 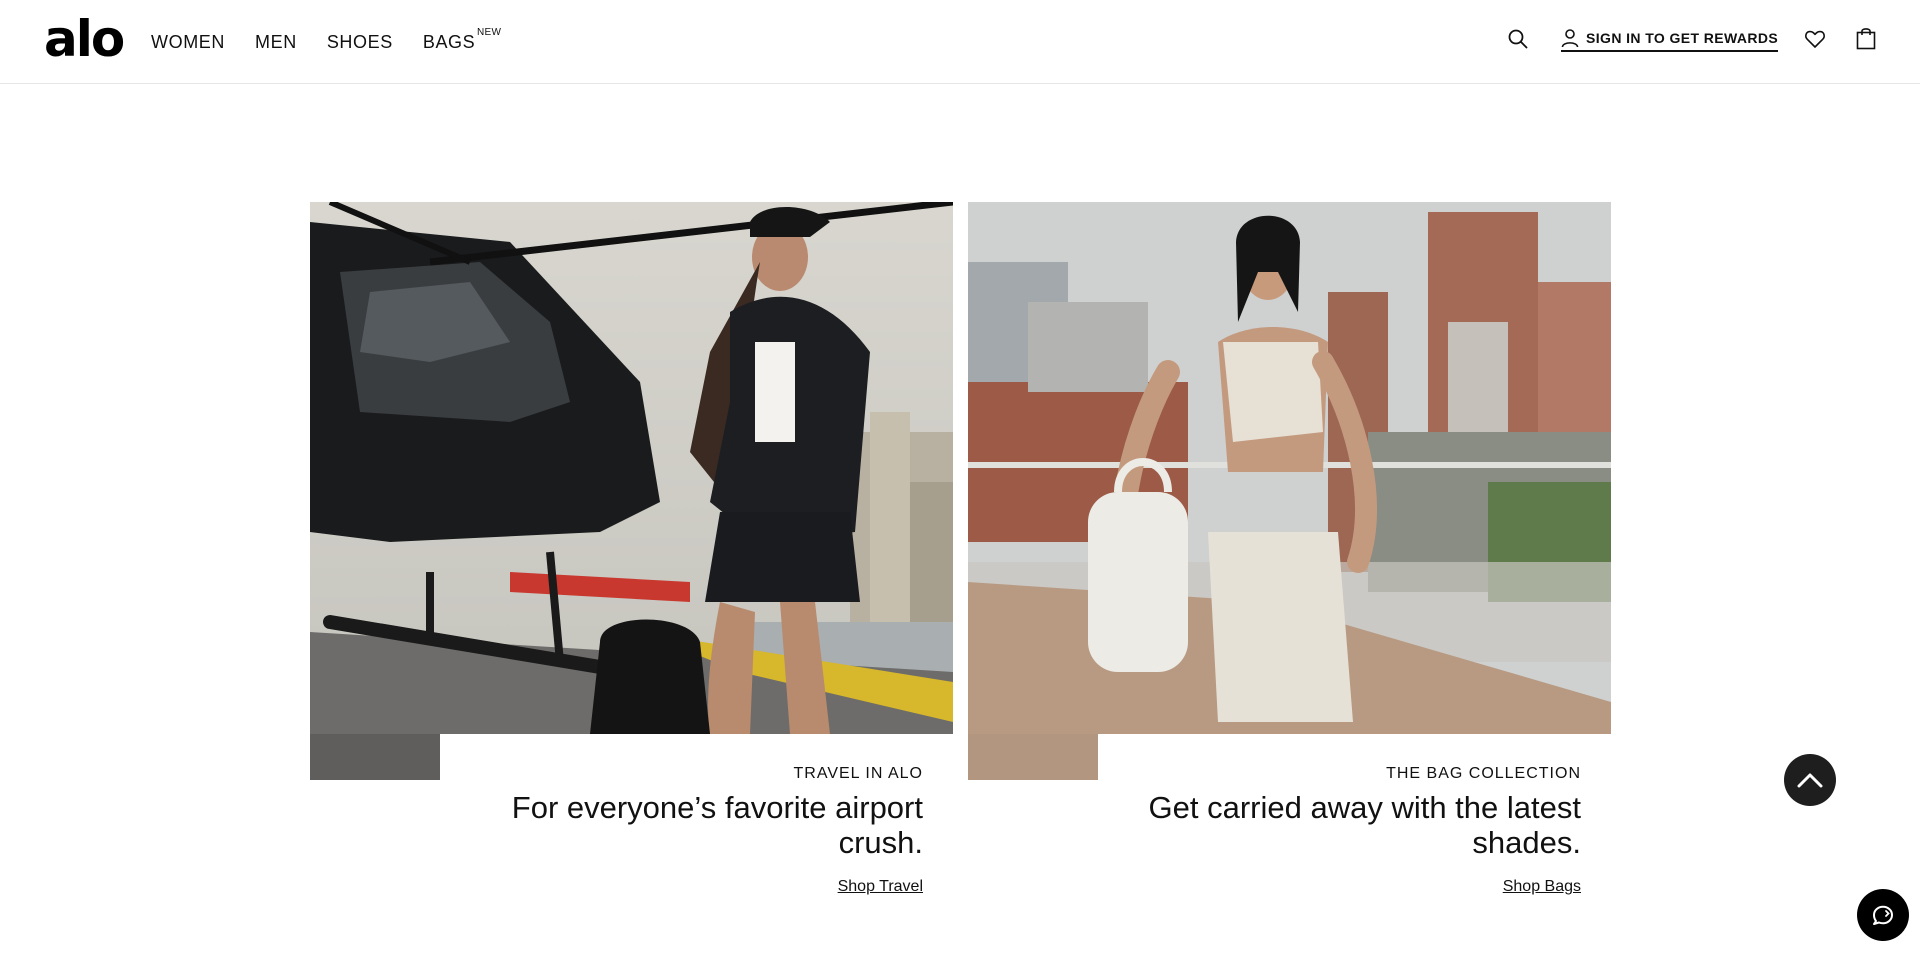 What do you see at coordinates (489, 32) in the screenshot?
I see `new-badge: NEW` at bounding box center [489, 32].